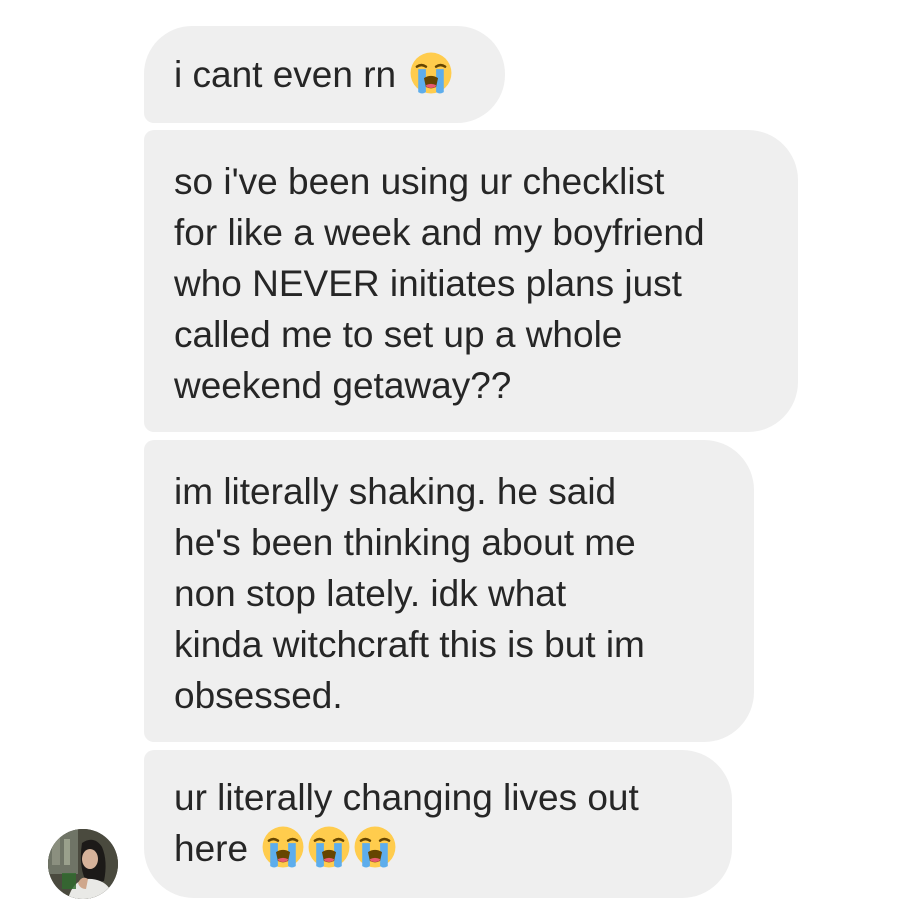 This screenshot has width=921, height=918. Describe the element at coordinates (395, 491) in the screenshot. I see `message-line: im literally shaking. he said` at that location.